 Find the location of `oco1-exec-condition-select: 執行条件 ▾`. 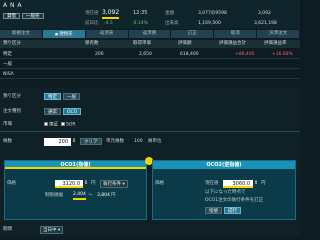

oco1-exec-condition-select: 執行条件 ▾ is located at coordinates (114, 184).